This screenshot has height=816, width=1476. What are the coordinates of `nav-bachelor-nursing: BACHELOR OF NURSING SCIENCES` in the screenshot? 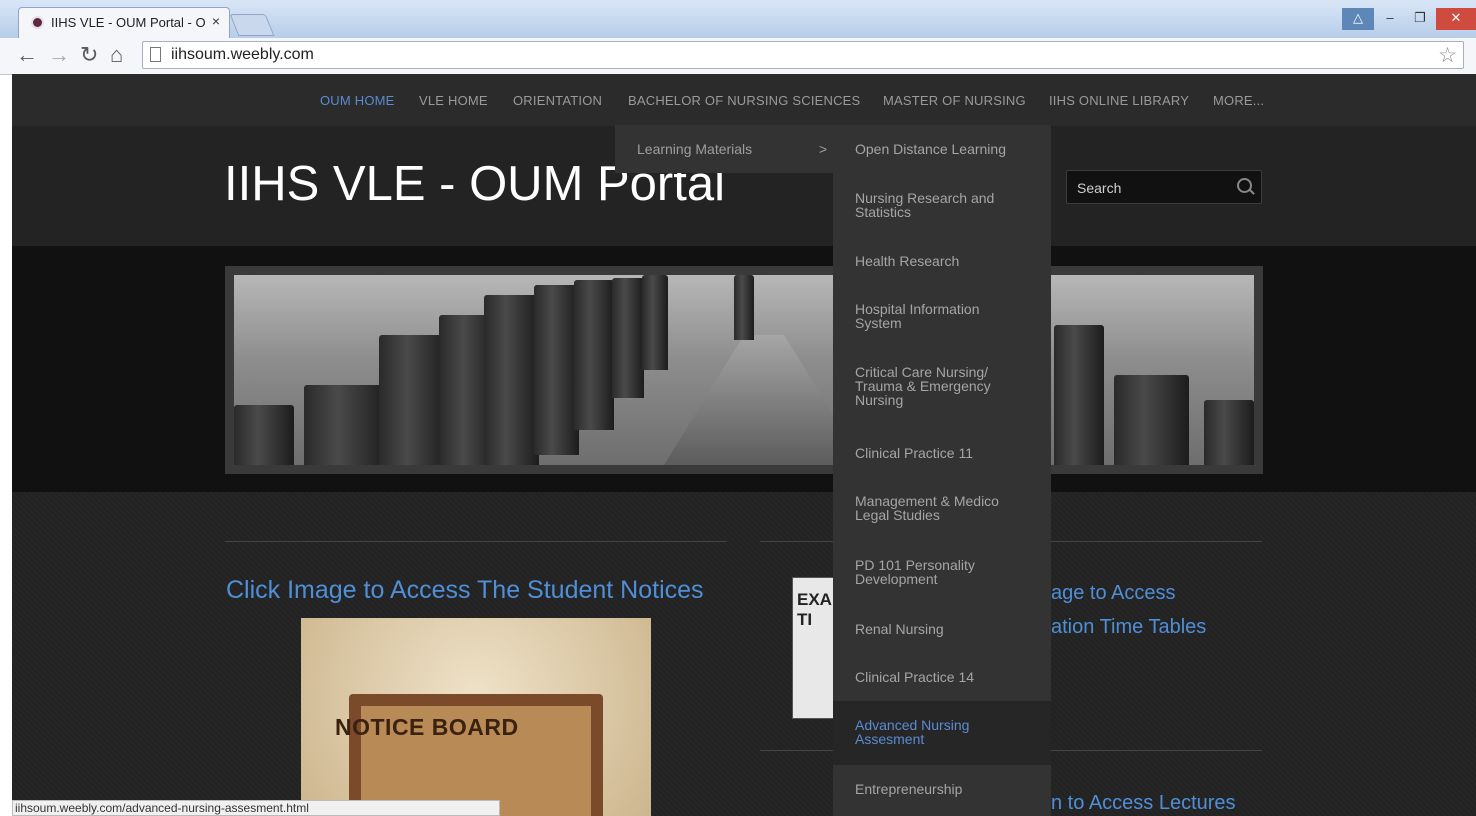 It's located at (744, 100).